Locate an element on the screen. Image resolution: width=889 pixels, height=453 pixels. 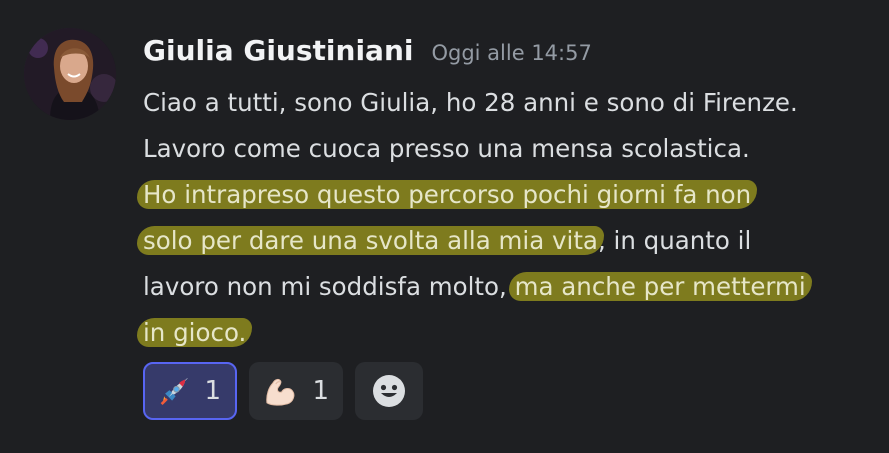
reaction-flexed-biceps: 1 is located at coordinates (296, 391).